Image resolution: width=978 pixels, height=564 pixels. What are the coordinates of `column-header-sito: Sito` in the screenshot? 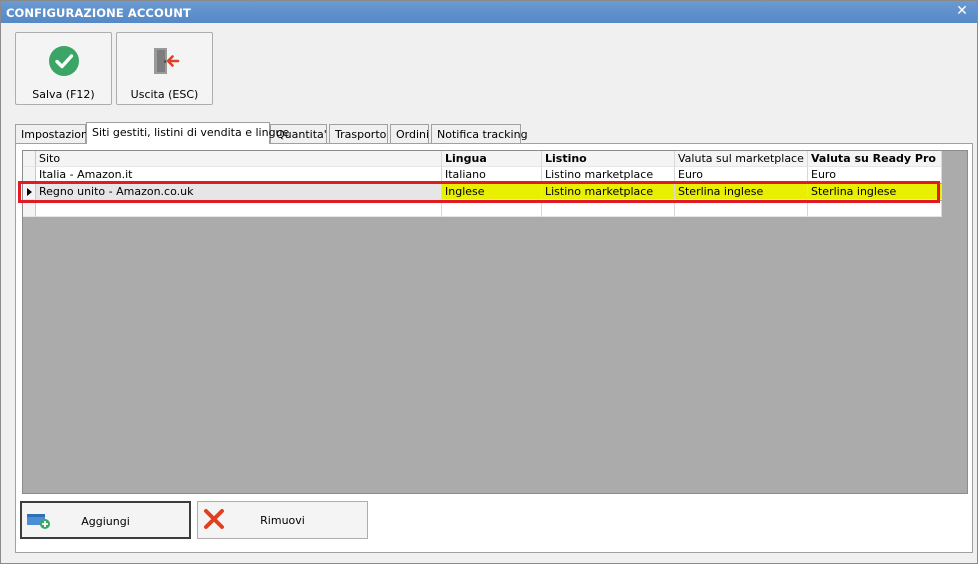 It's located at (239, 159).